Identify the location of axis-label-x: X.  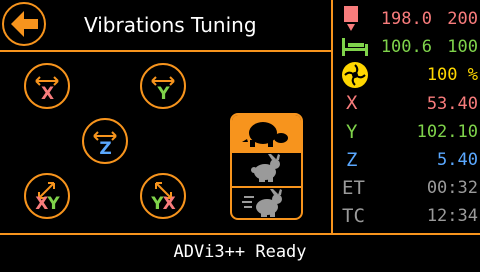
(47, 94).